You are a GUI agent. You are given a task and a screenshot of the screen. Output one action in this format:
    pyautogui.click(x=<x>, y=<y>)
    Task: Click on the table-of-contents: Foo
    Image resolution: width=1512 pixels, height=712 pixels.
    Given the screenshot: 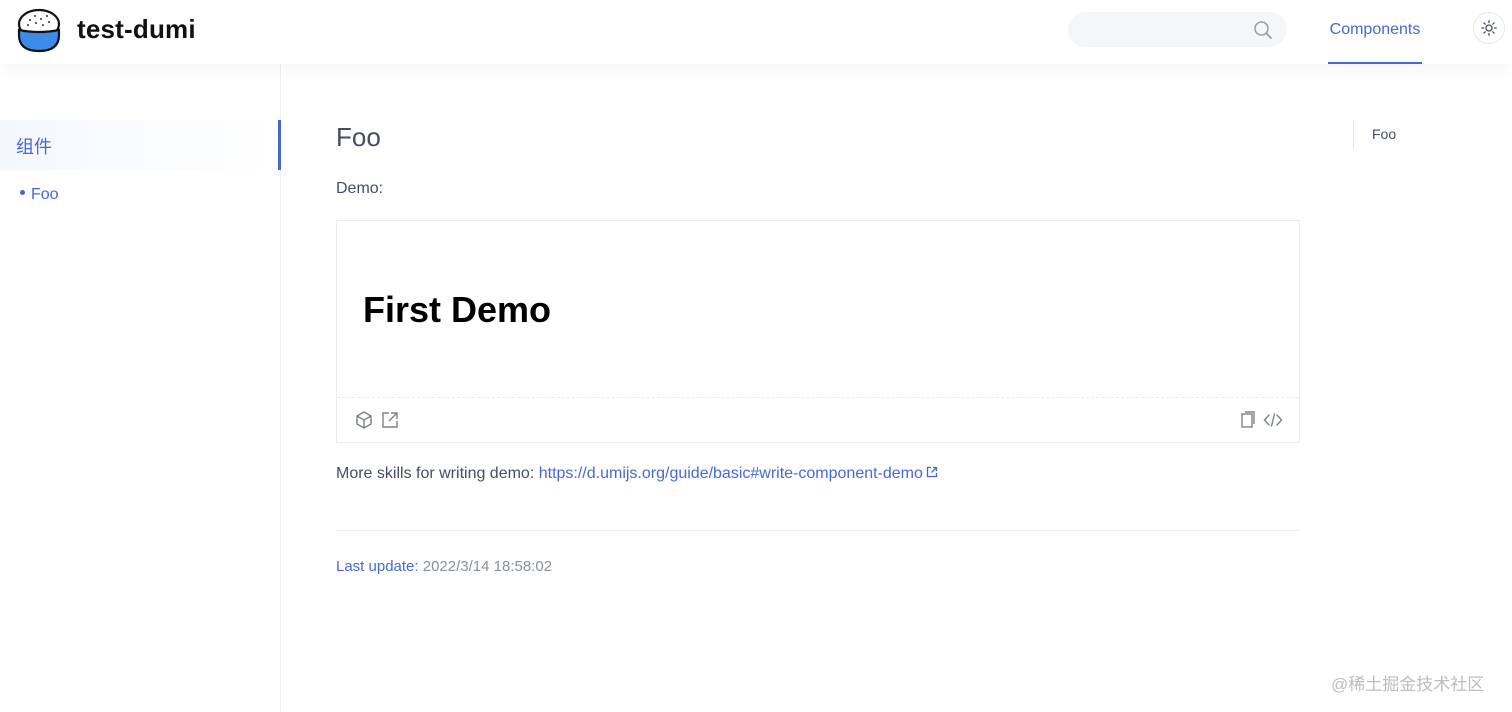 What is the action you would take?
    pyautogui.click(x=1374, y=134)
    